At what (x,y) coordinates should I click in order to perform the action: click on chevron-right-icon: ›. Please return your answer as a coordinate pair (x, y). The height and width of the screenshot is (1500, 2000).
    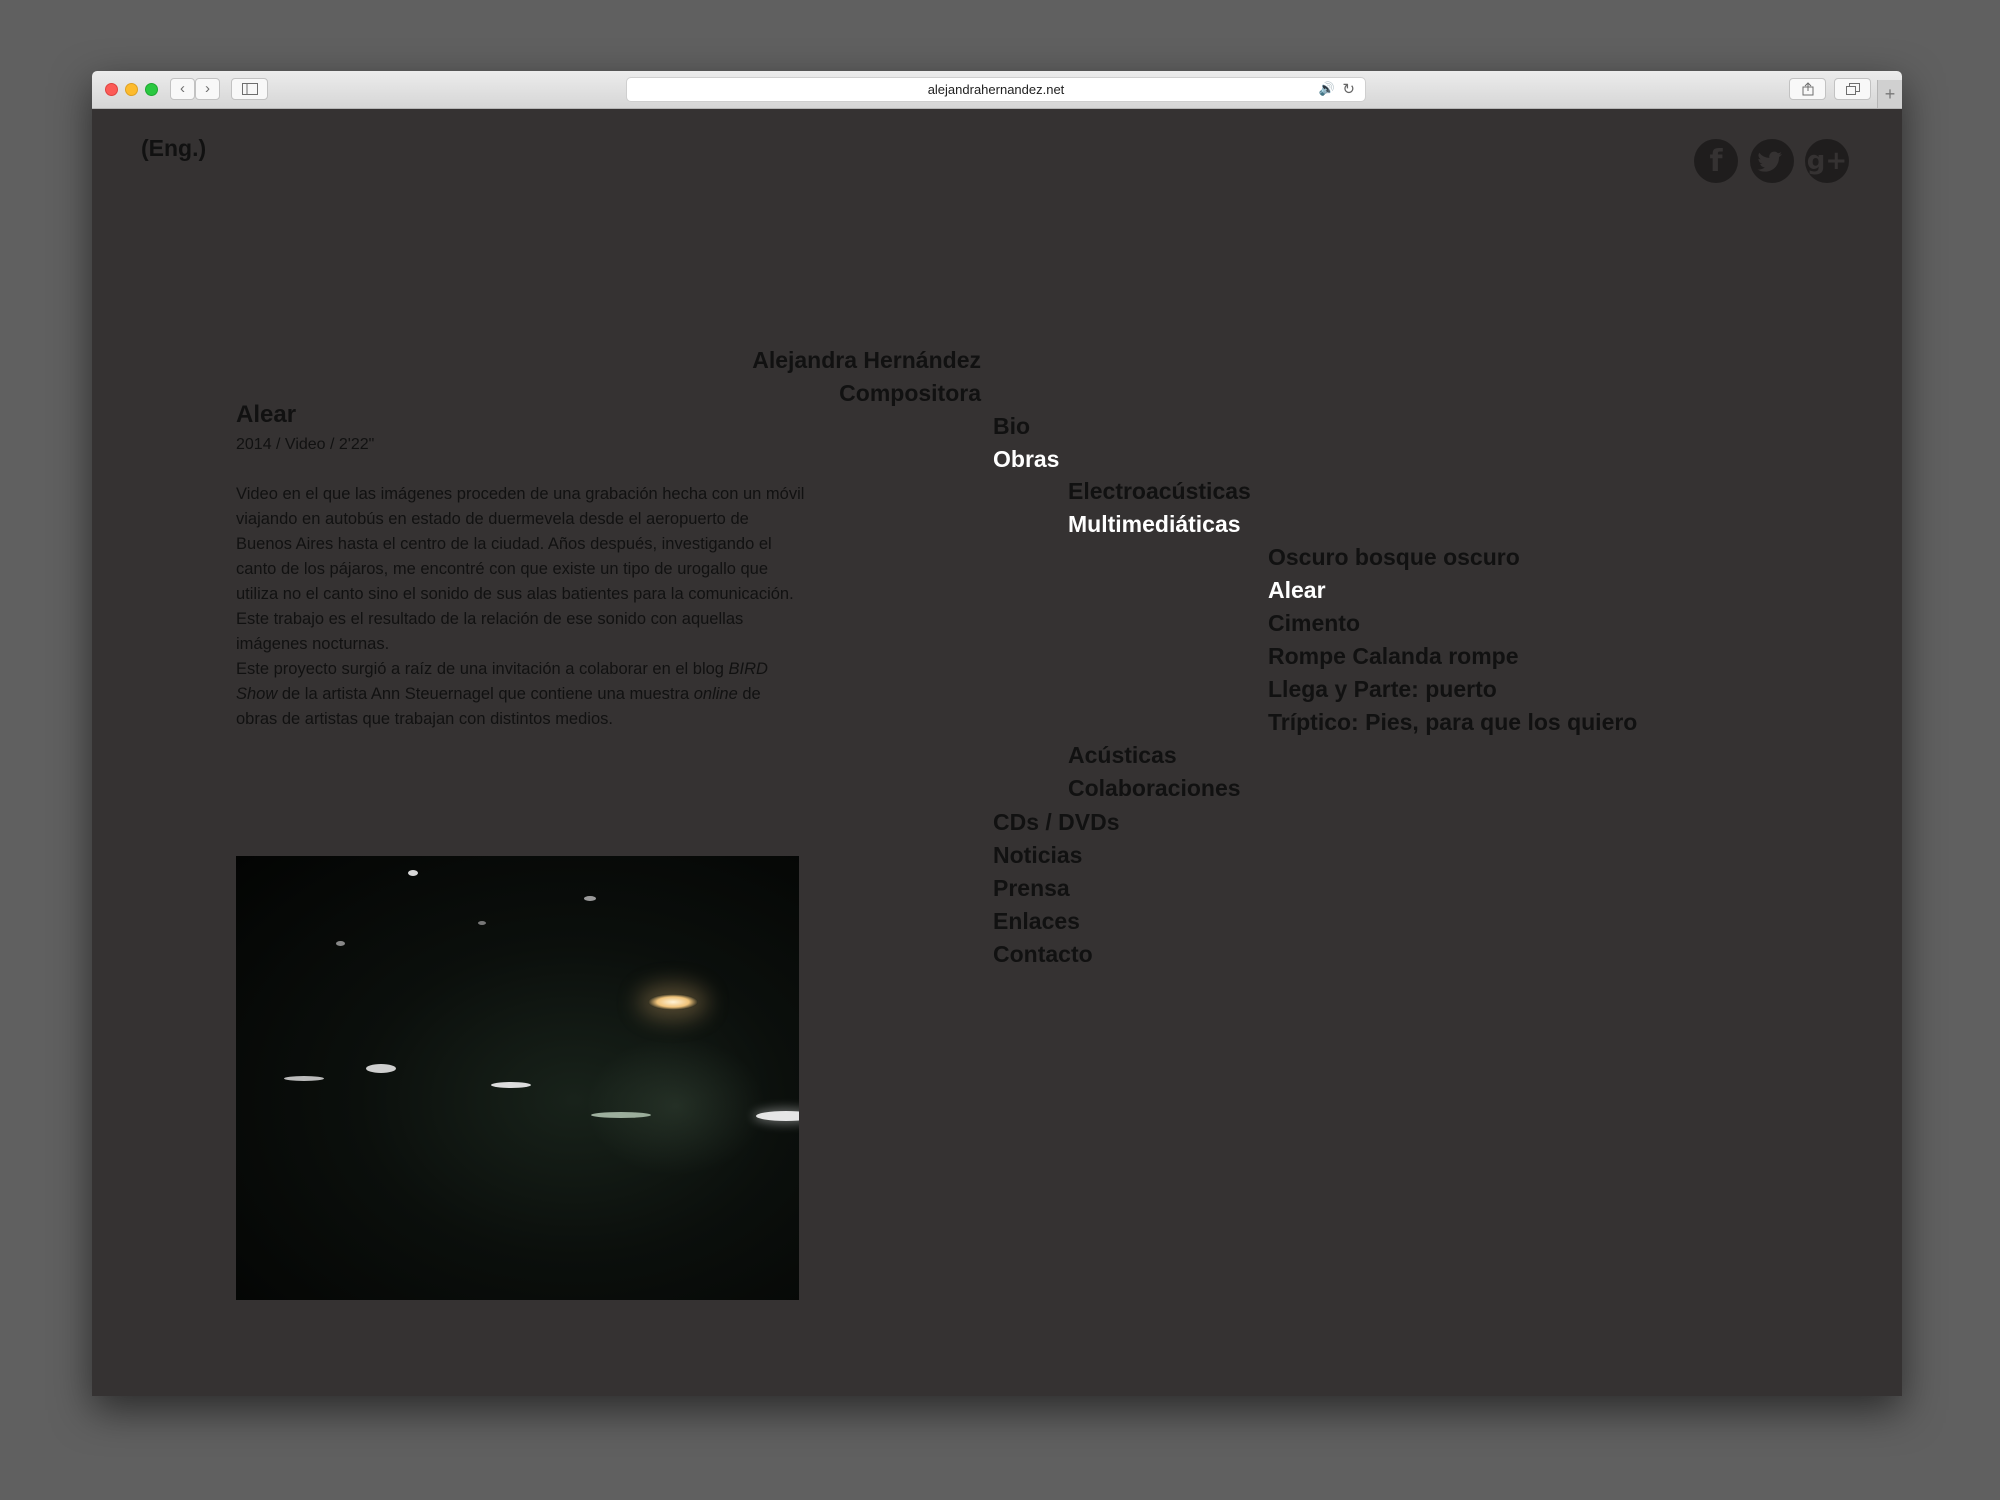
    Looking at the image, I should click on (207, 88).